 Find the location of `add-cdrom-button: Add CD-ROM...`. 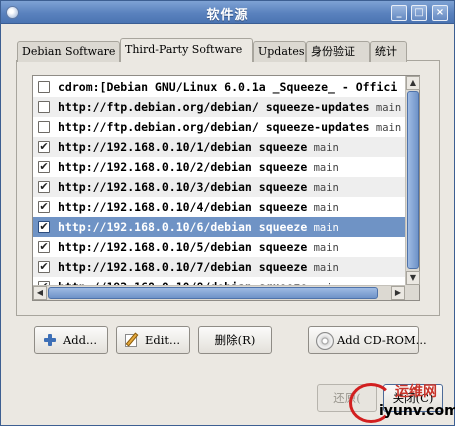

add-cdrom-button: Add CD-ROM... is located at coordinates (367, 340).